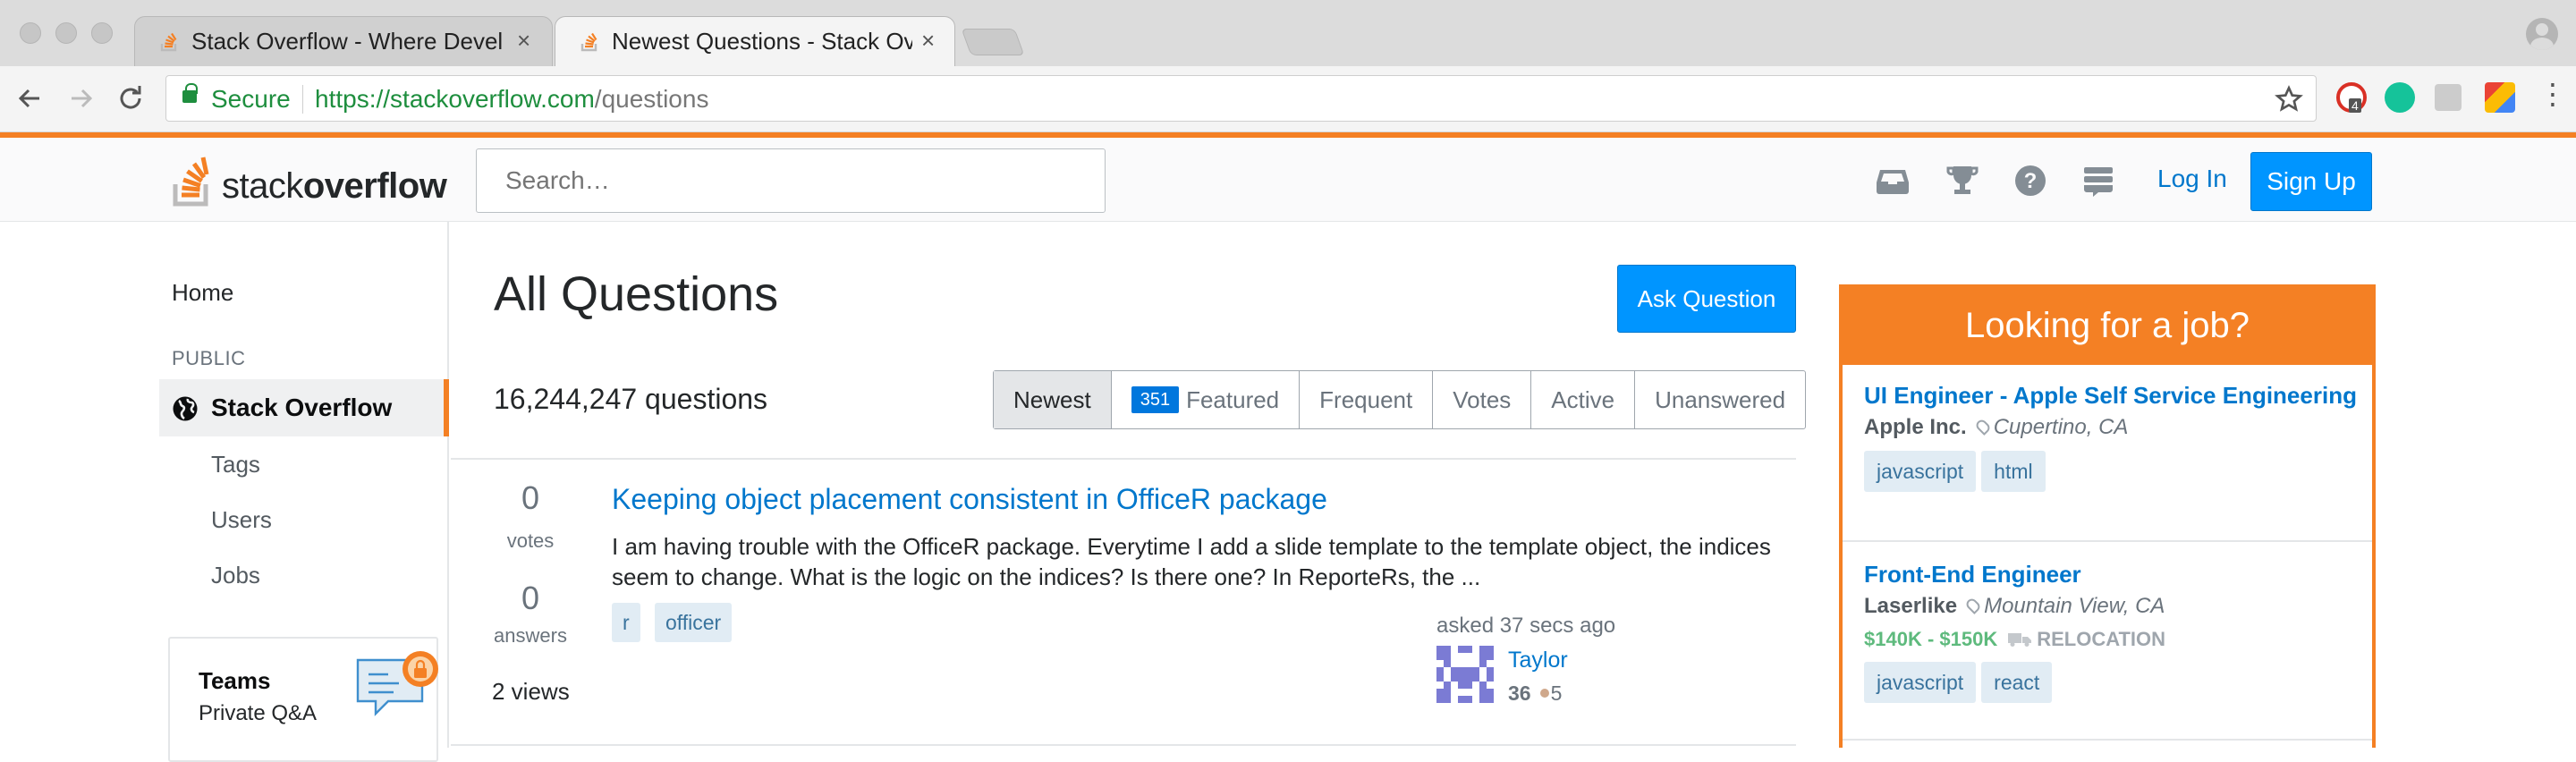 This screenshot has height=762, width=2576. Describe the element at coordinates (1465, 674) in the screenshot. I see `user-avatar` at that location.